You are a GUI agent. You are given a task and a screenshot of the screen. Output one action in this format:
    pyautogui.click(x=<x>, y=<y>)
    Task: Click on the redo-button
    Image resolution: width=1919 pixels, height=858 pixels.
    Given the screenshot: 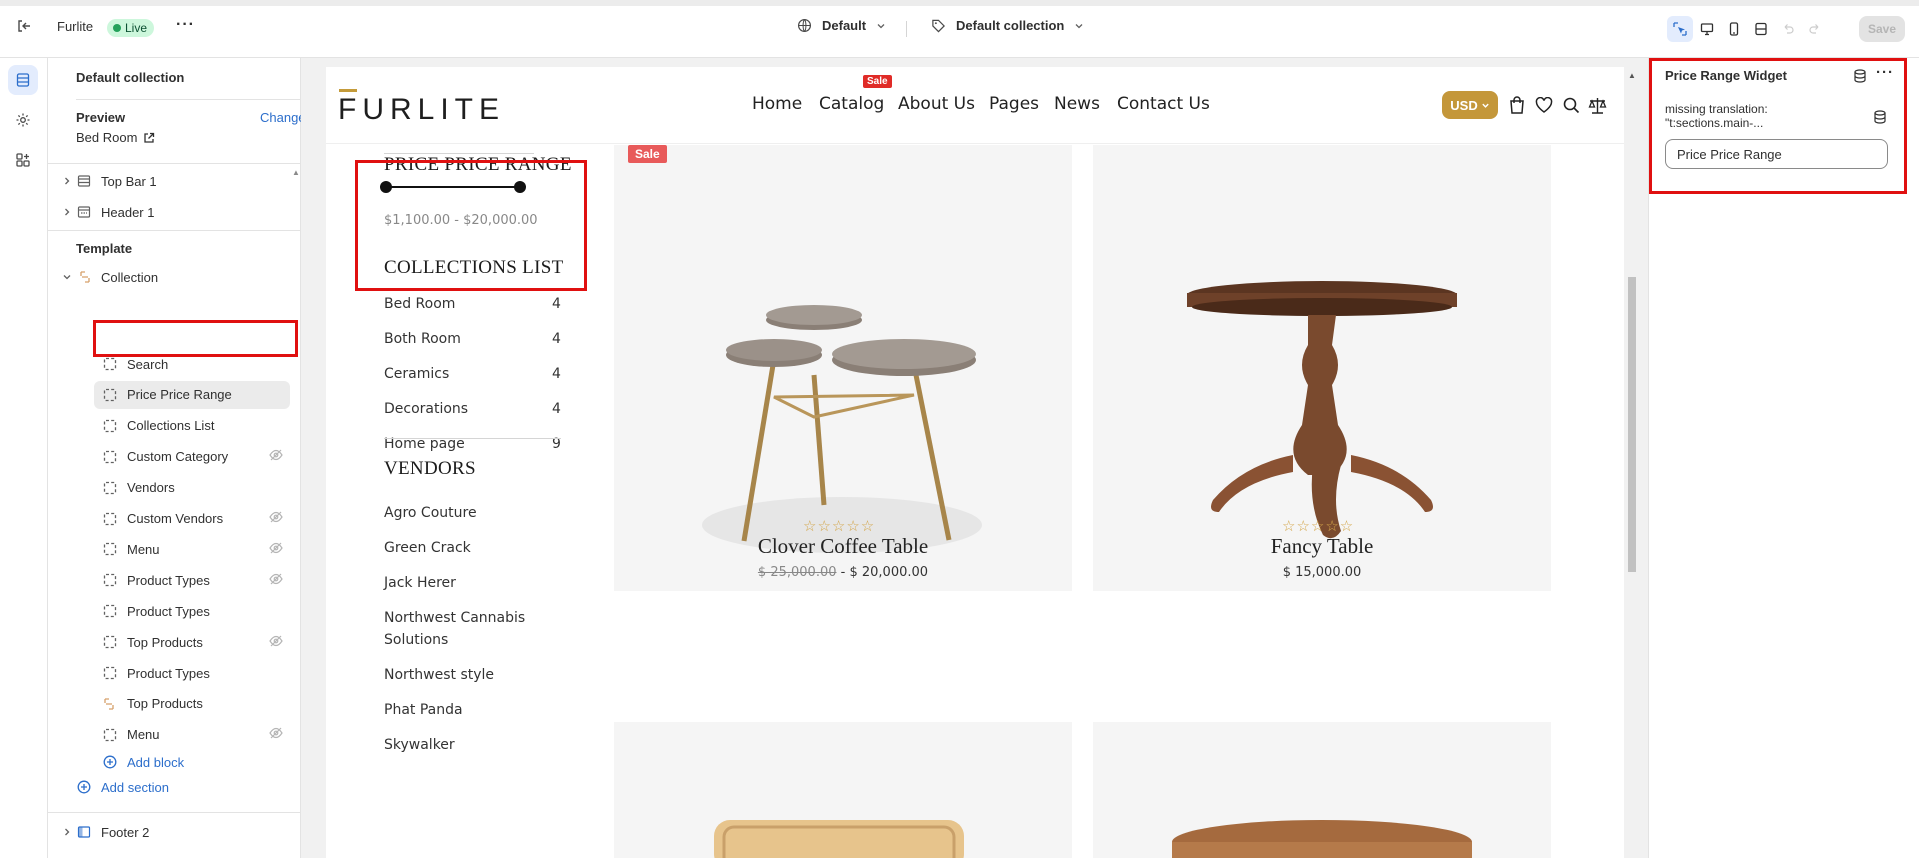 What is the action you would take?
    pyautogui.click(x=1815, y=29)
    